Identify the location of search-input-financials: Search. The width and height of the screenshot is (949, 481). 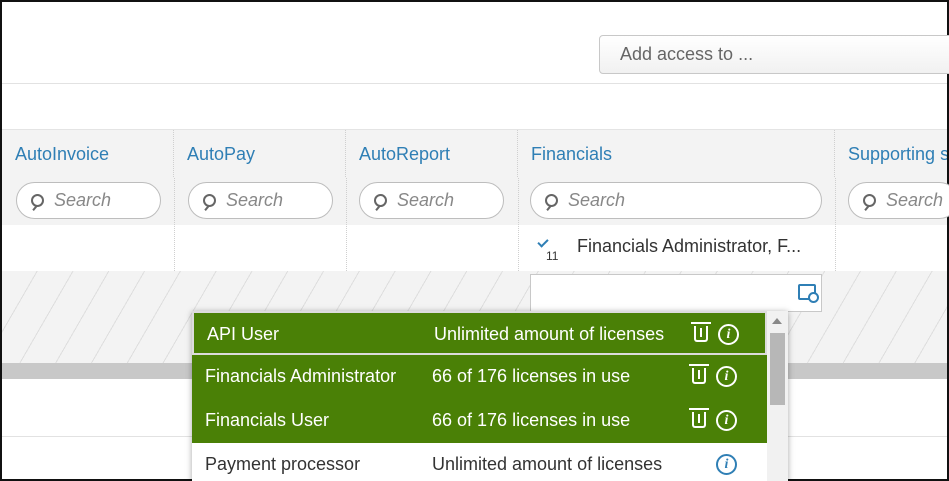
(676, 200).